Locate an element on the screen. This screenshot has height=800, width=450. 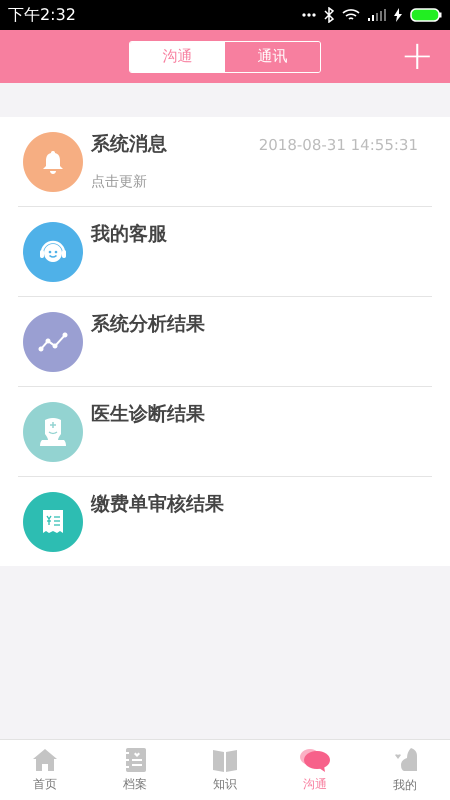
line-chart-icon is located at coordinates (53, 341).